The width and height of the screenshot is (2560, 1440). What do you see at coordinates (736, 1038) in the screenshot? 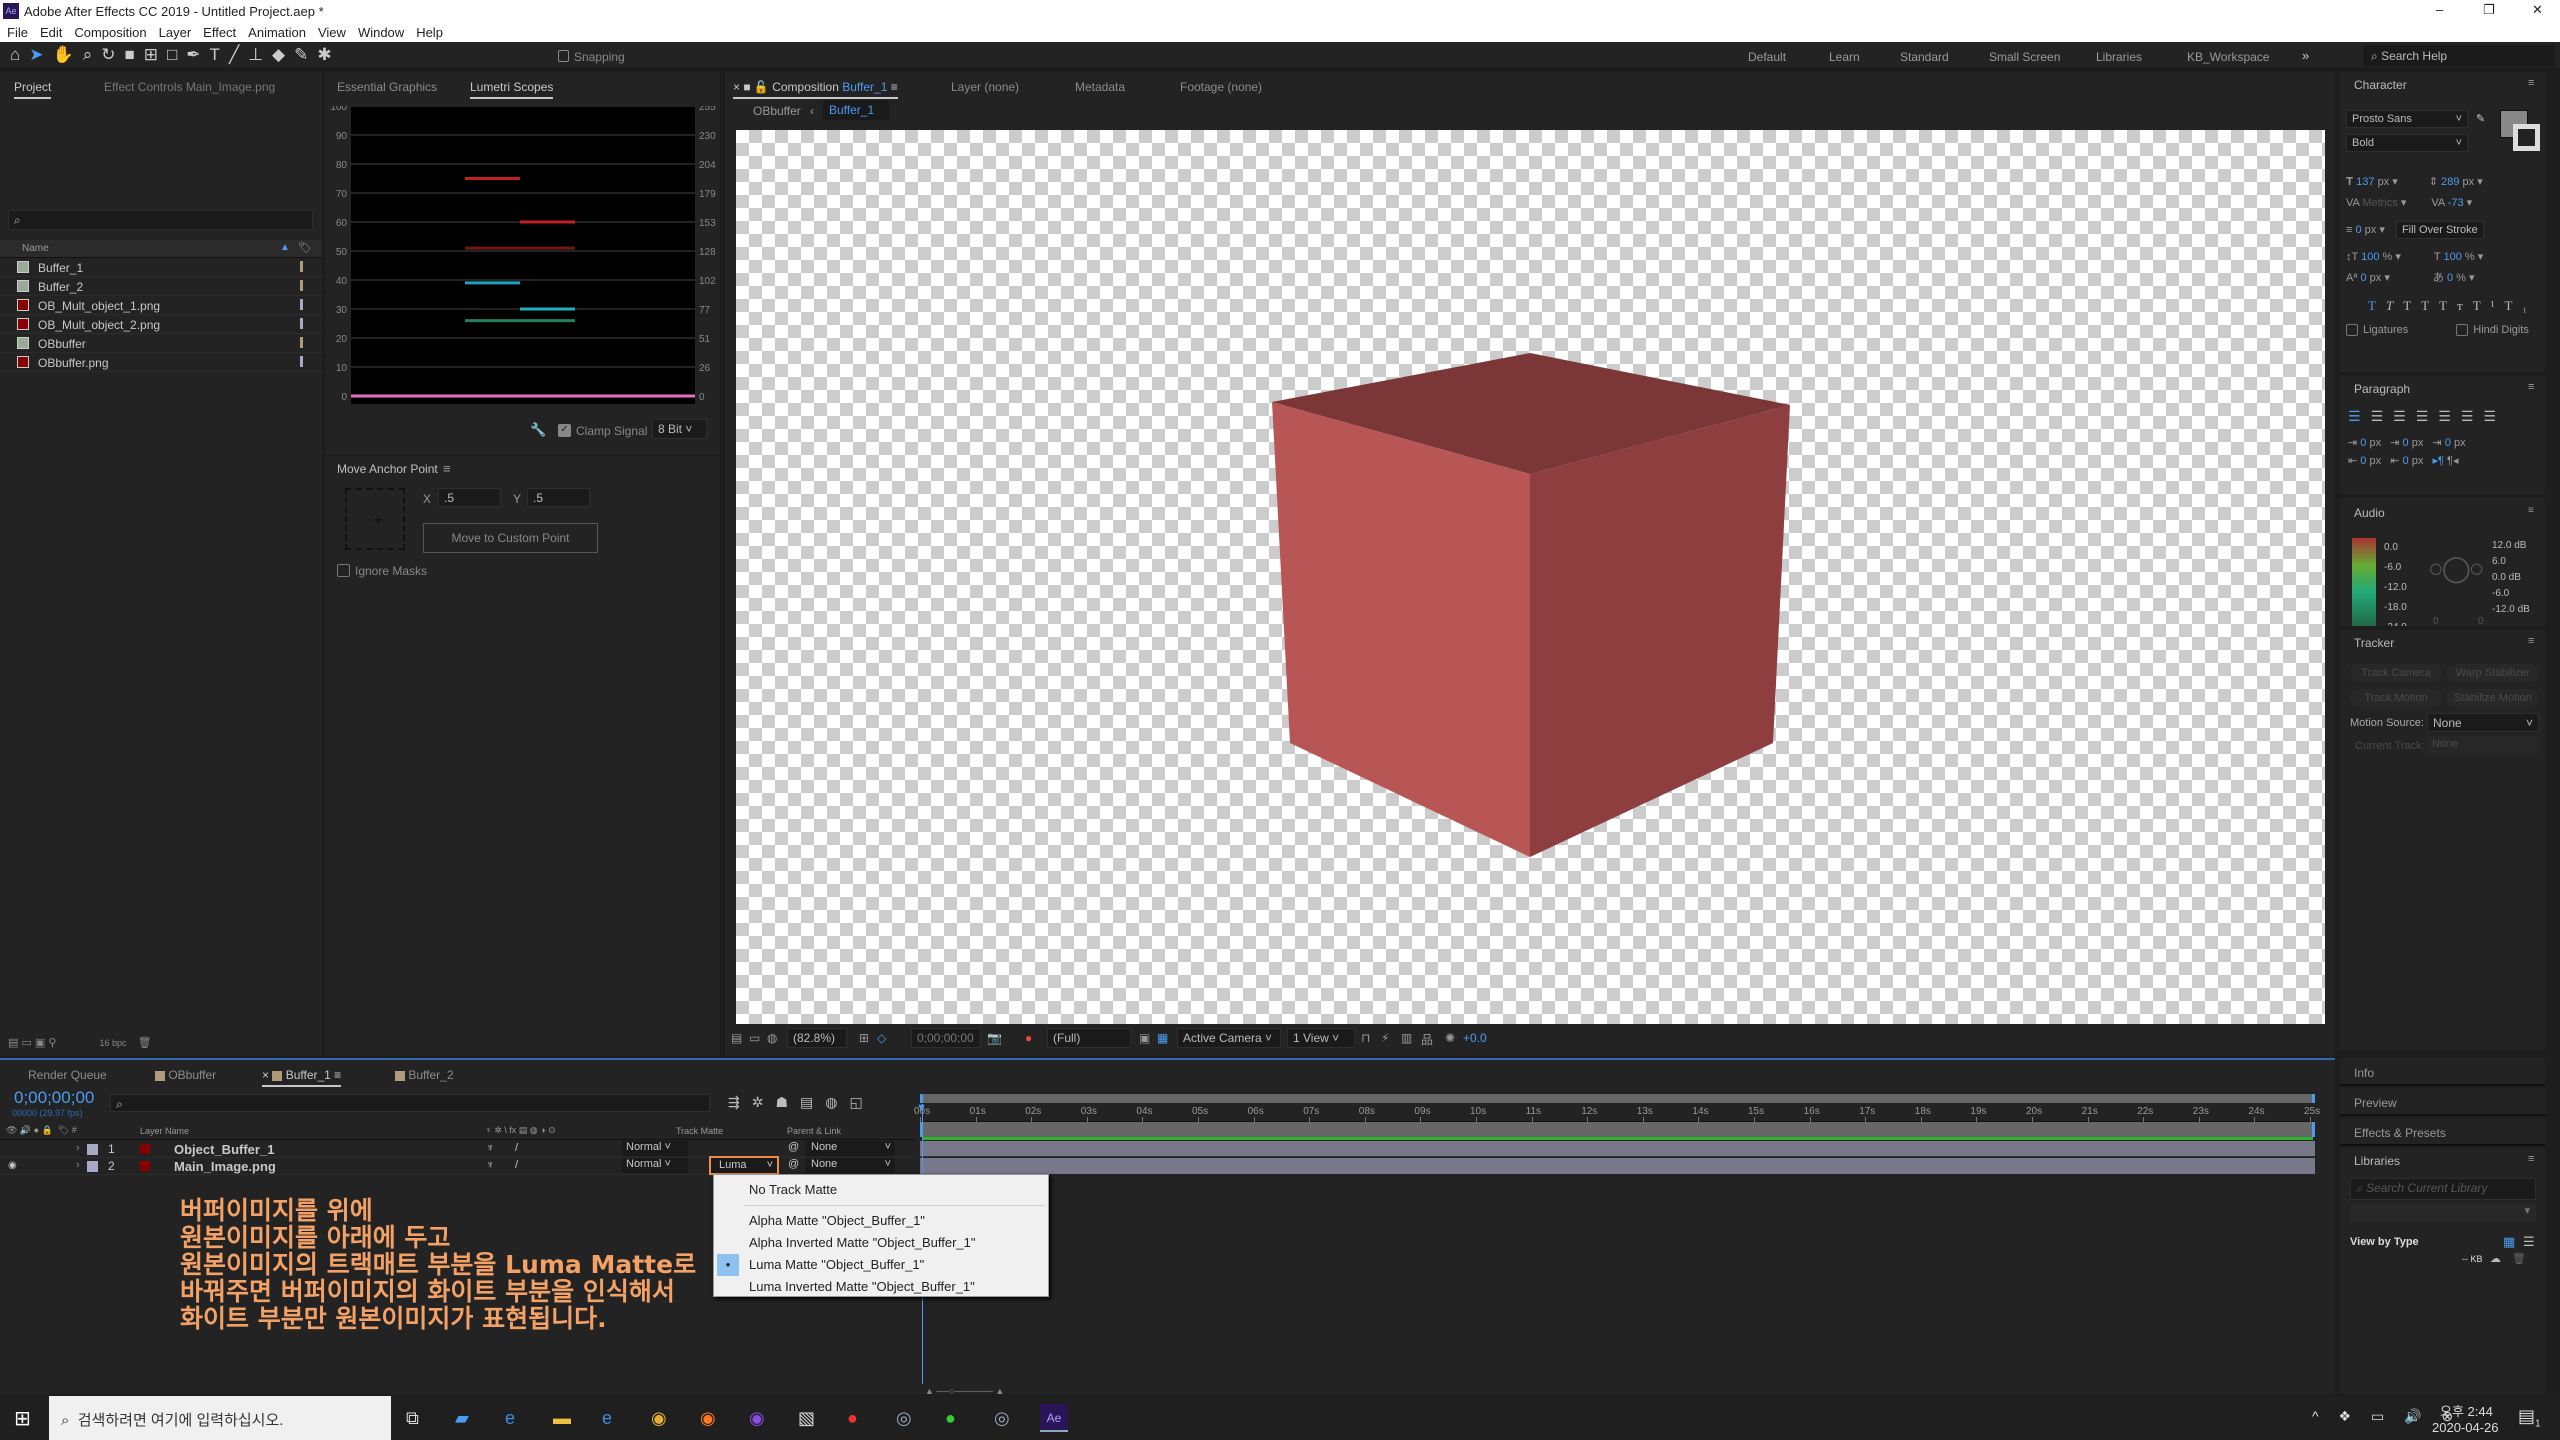
I see `always-preview-icon: ▤` at bounding box center [736, 1038].